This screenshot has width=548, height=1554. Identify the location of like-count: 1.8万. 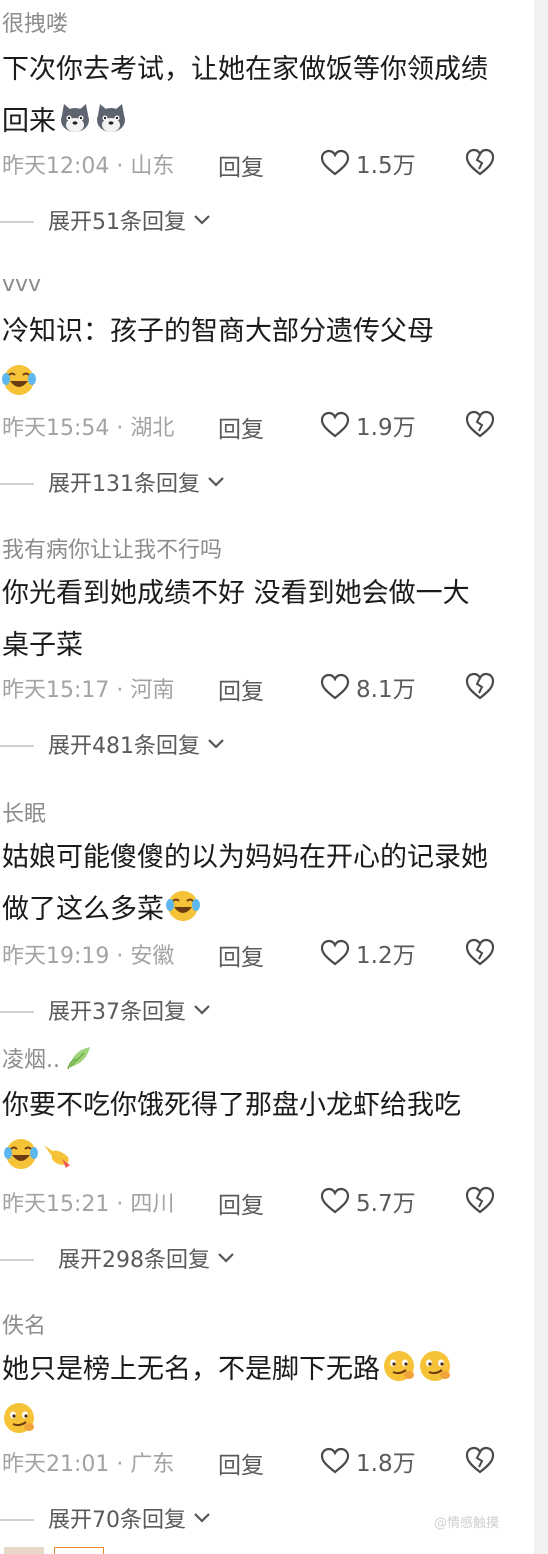
(386, 1464).